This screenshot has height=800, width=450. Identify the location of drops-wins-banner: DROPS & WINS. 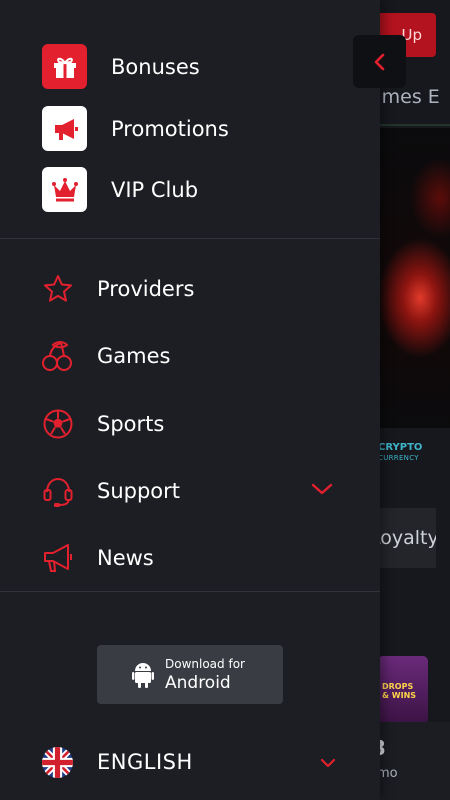
(403, 690).